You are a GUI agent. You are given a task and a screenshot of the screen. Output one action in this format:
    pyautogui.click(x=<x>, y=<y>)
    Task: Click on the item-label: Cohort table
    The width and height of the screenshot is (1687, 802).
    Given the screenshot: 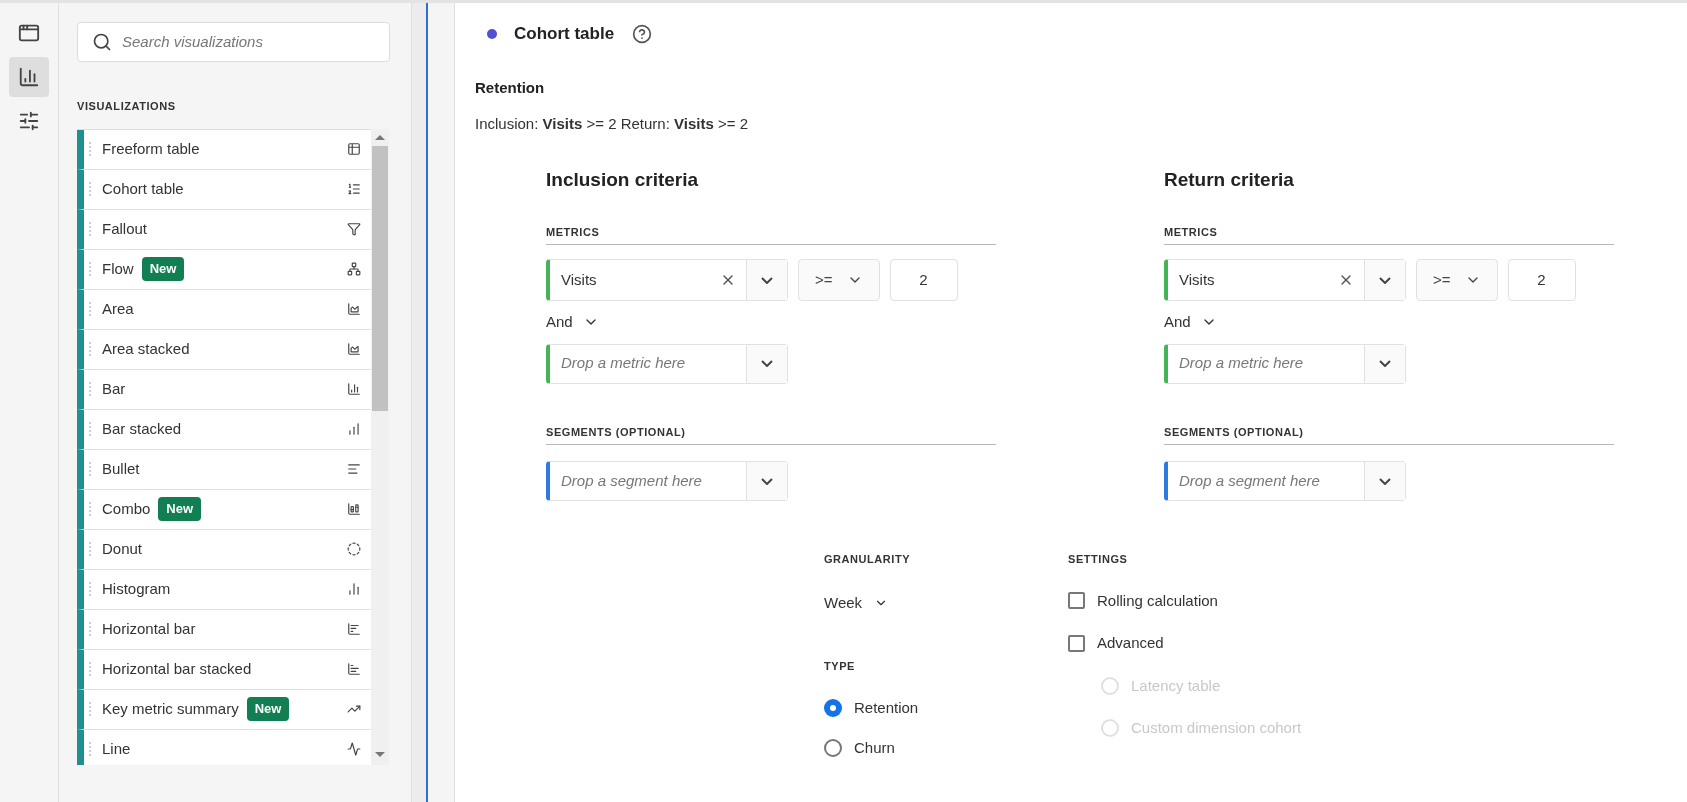 What is the action you would take?
    pyautogui.click(x=143, y=188)
    